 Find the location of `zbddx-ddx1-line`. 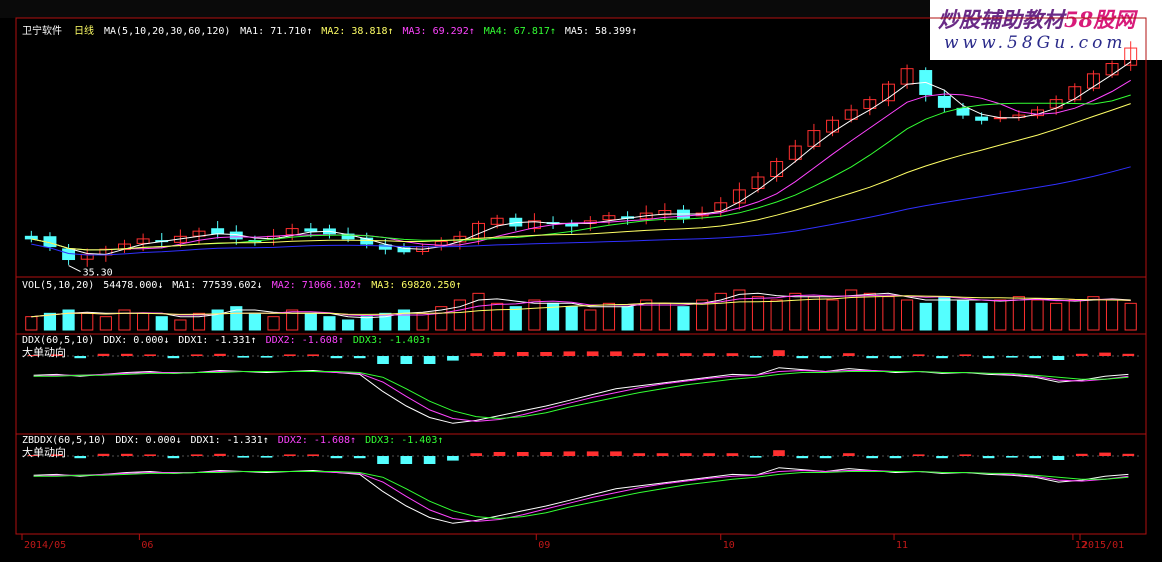

zbddx-ddx1-line is located at coordinates (581, 495).